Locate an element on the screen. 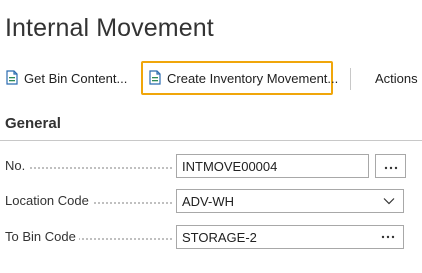 Image resolution: width=422 pixels, height=273 pixels. chevron-down-icon is located at coordinates (389, 201).